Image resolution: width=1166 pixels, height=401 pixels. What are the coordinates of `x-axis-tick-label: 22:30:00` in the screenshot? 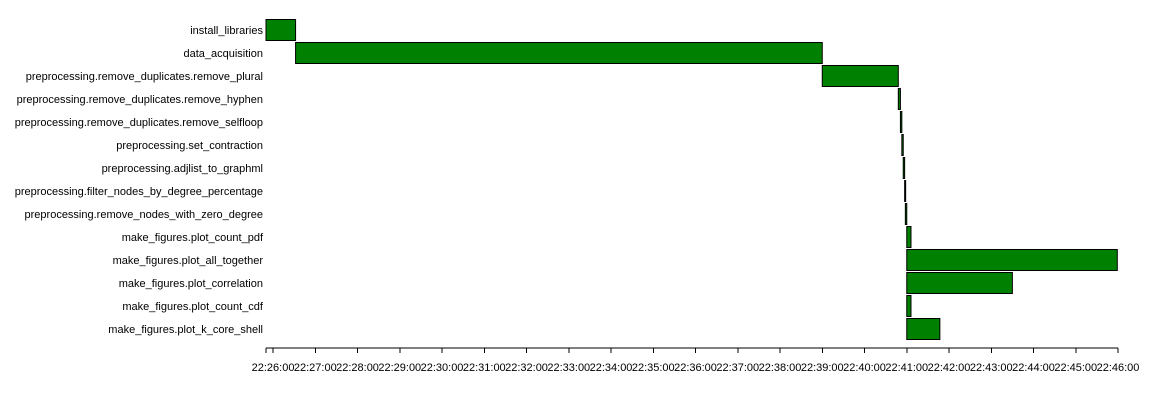 It's located at (442, 368).